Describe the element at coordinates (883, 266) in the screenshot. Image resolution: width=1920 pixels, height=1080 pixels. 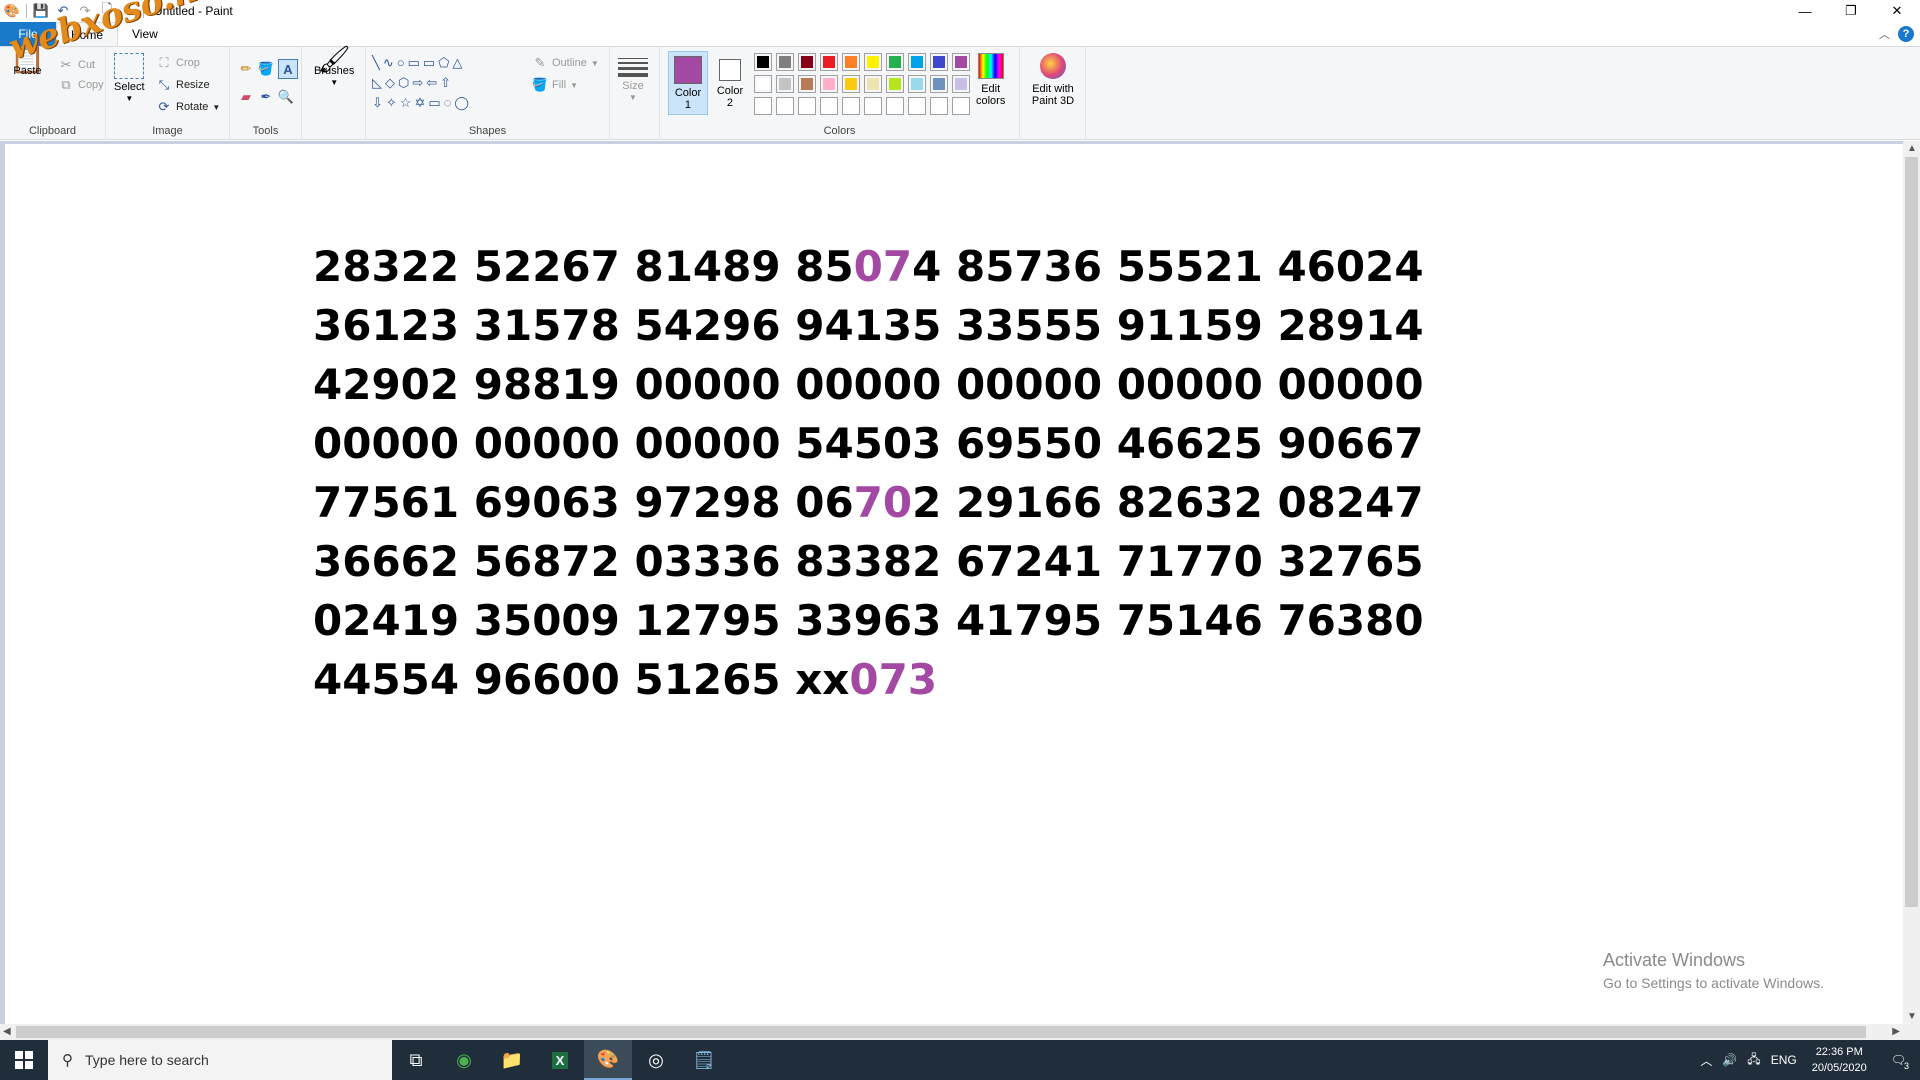
I see `highlighted-digits: 07` at that location.